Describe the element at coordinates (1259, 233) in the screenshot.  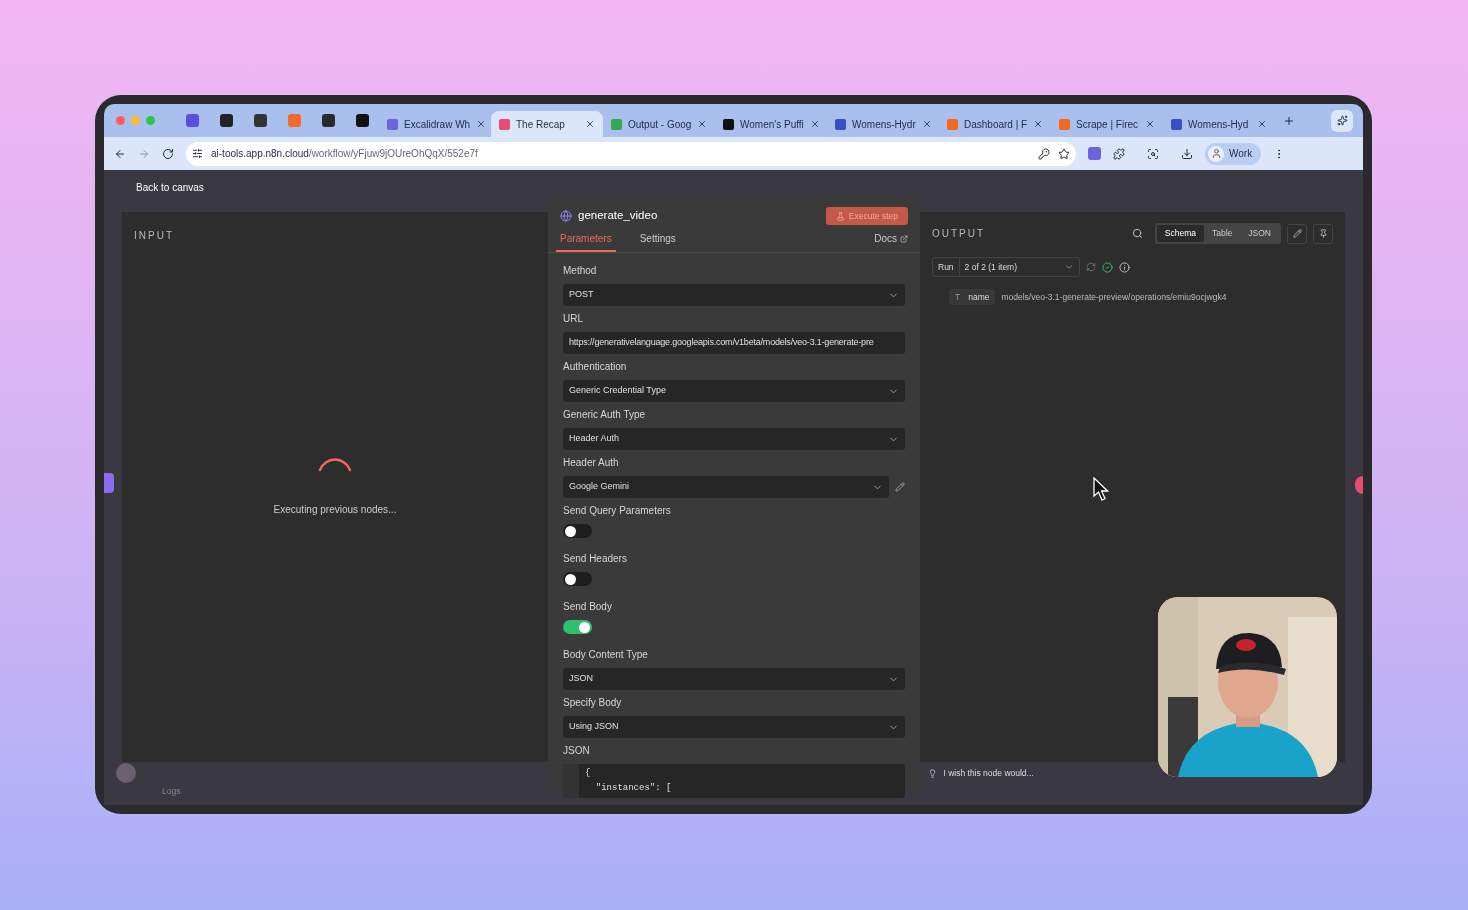
I see `view-tab: JSON` at that location.